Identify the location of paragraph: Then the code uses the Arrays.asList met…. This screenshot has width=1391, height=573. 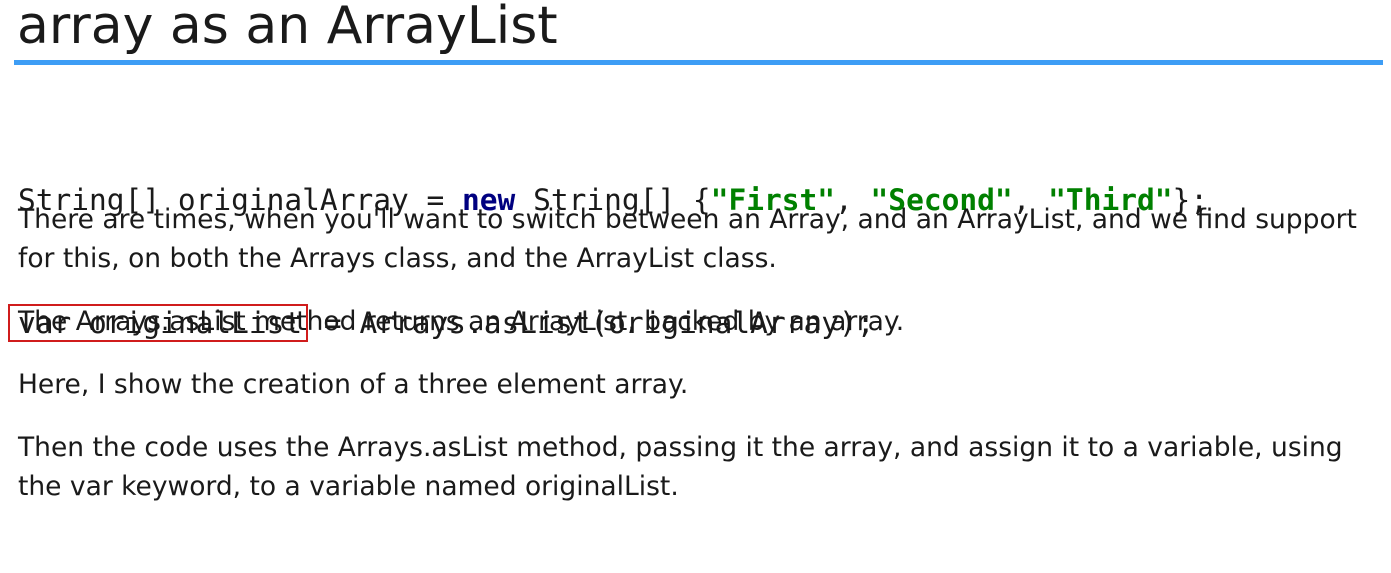
(680, 467).